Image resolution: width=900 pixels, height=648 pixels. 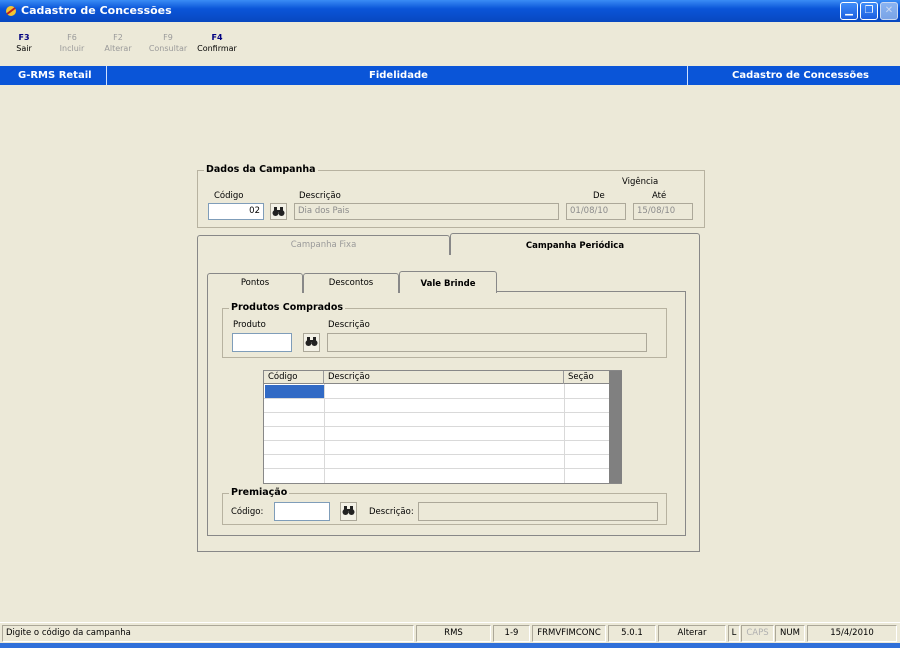 What do you see at coordinates (294, 377) in the screenshot?
I see `grid-col-codigo: Código` at bounding box center [294, 377].